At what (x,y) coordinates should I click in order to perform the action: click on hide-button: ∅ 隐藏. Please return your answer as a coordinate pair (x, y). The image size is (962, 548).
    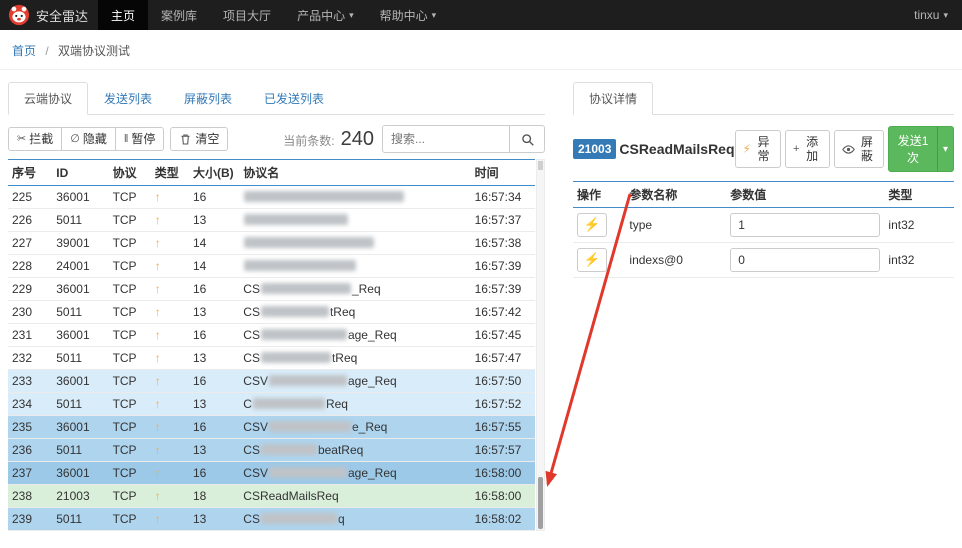
    Looking at the image, I should click on (88, 139).